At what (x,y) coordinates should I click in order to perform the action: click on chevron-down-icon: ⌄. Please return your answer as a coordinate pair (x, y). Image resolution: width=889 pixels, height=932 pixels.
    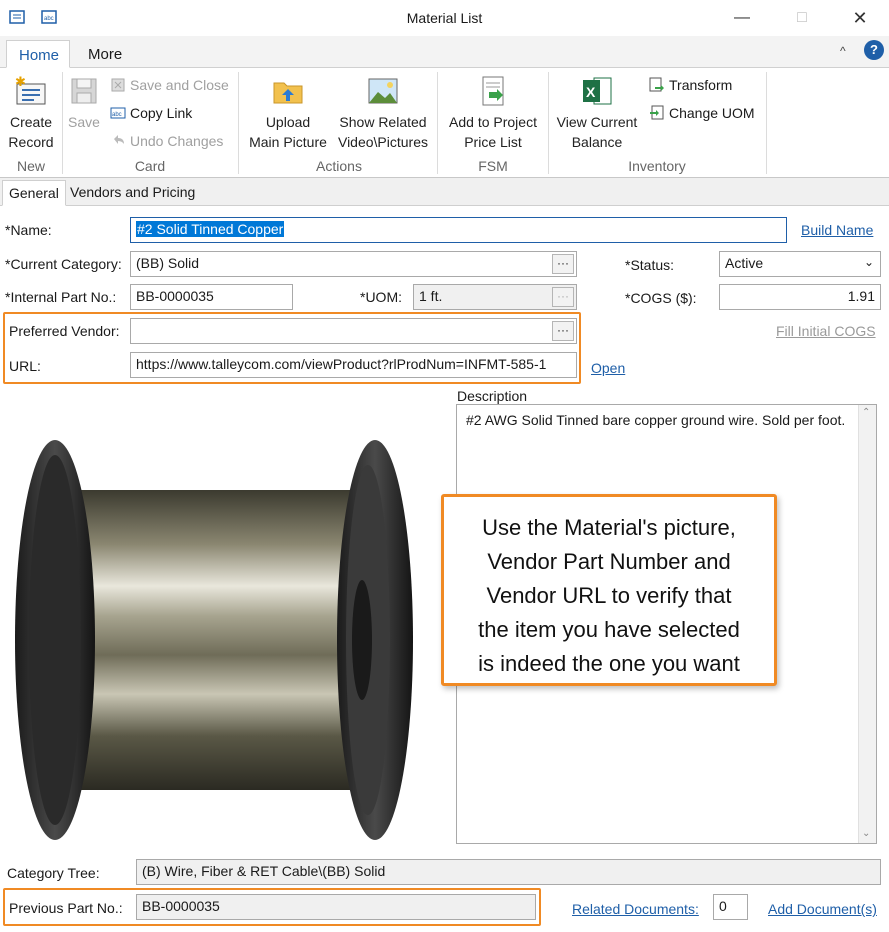
    Looking at the image, I should click on (868, 262).